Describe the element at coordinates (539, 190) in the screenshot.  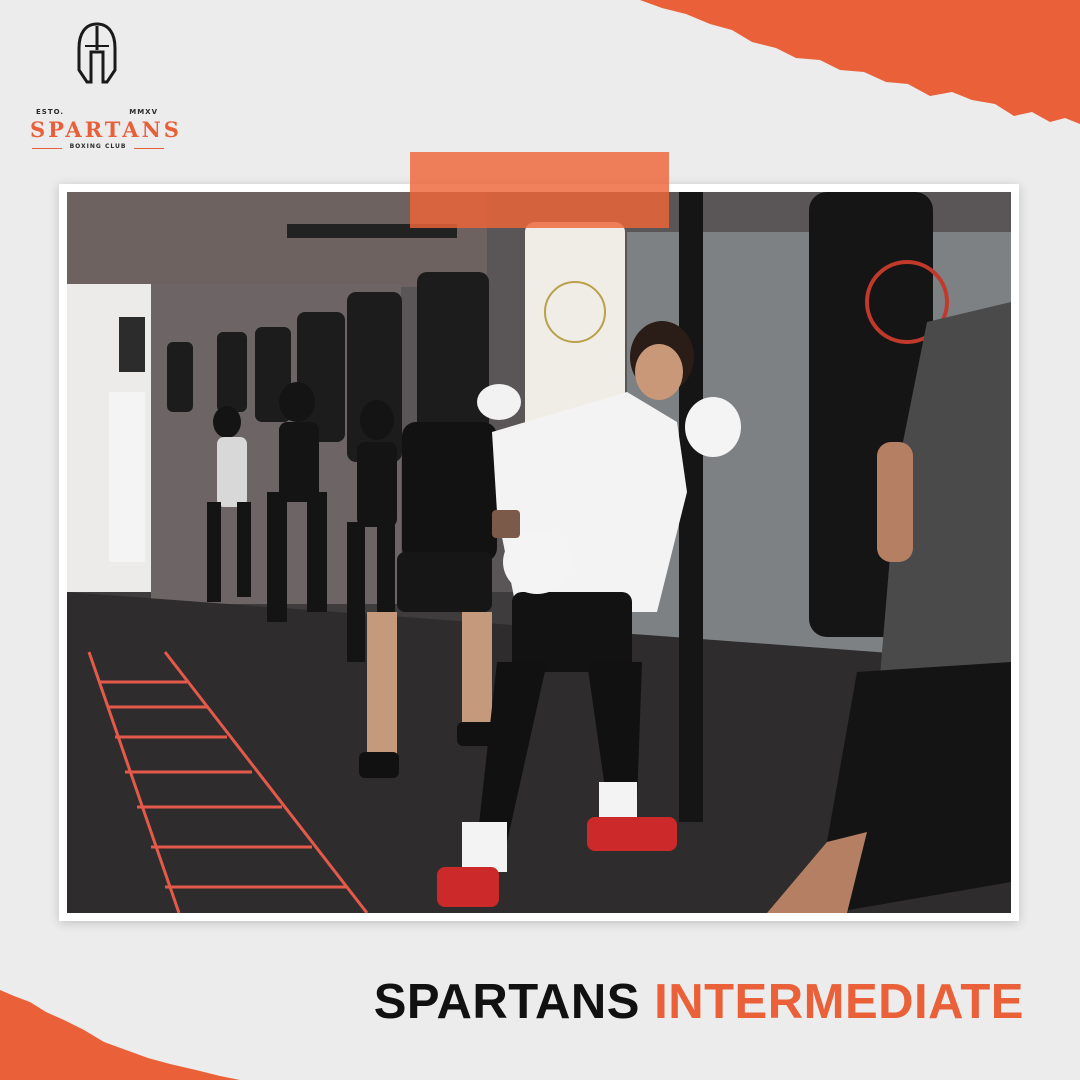
I see `orange-accent-block` at that location.